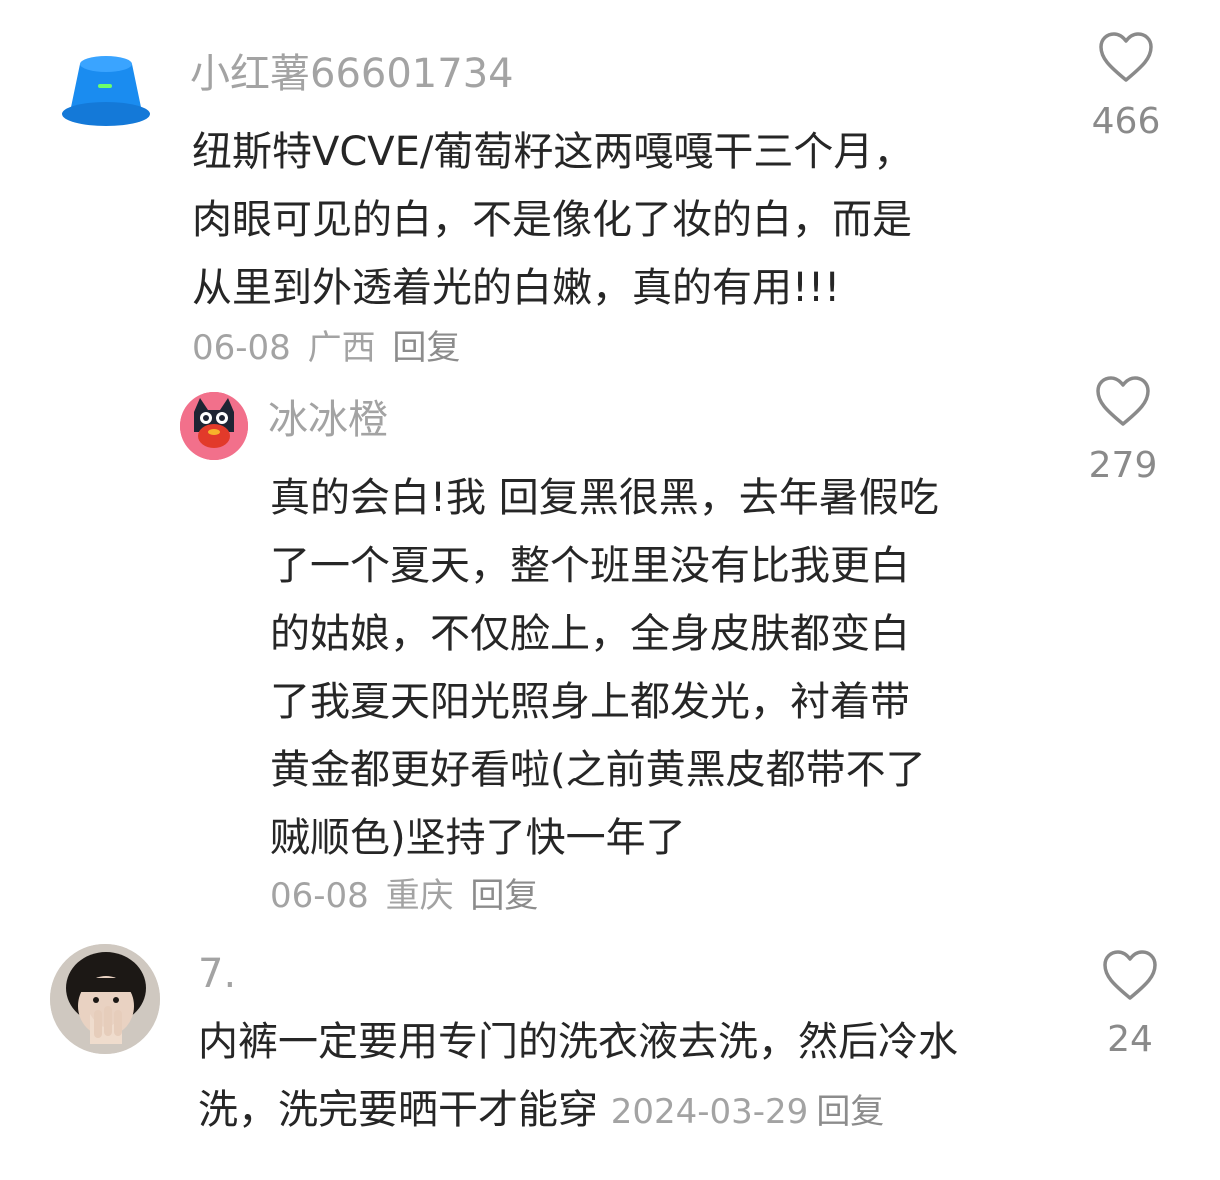 Image resolution: width=1220 pixels, height=1180 pixels. I want to click on like-count: 466, so click(1126, 121).